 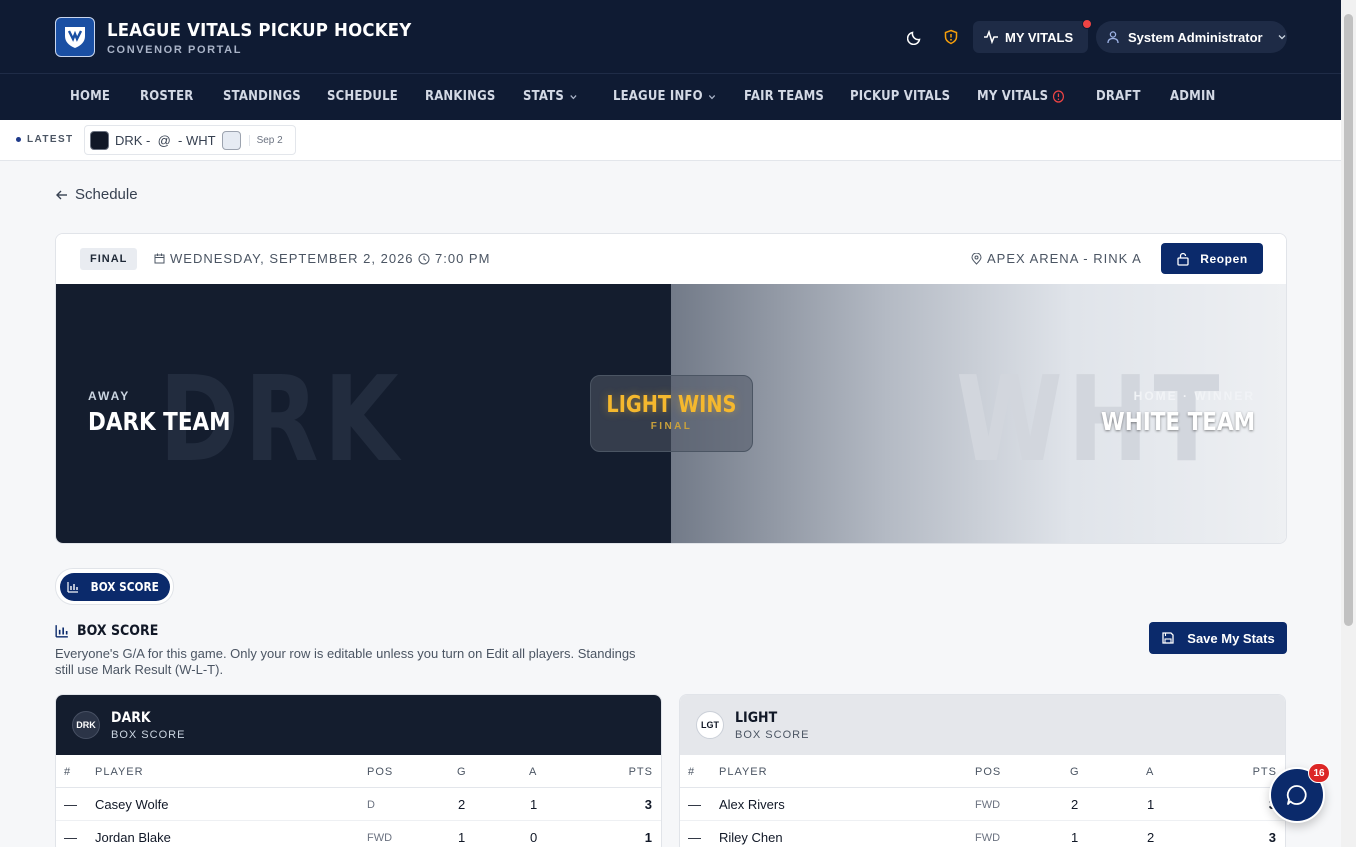 What do you see at coordinates (664, 96) in the screenshot?
I see `nav-league-info: LEAGUE INFO` at bounding box center [664, 96].